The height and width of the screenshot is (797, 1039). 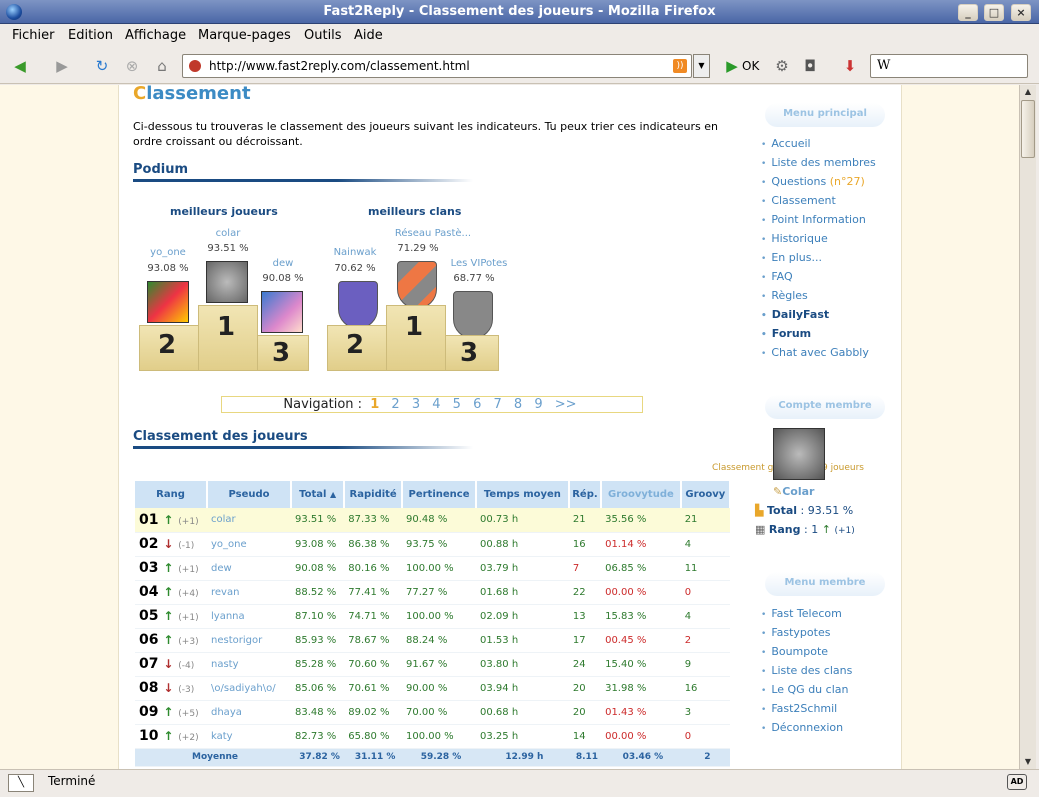 I want to click on sidebar-item-historique: Historique, so click(x=794, y=238).